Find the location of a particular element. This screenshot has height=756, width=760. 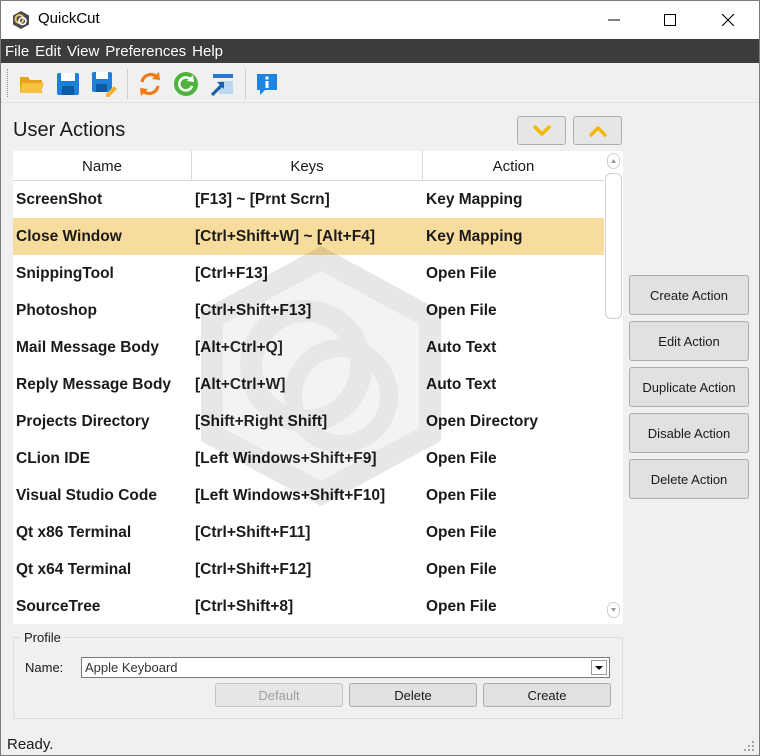

create-action-button: Create Action is located at coordinates (689, 295).